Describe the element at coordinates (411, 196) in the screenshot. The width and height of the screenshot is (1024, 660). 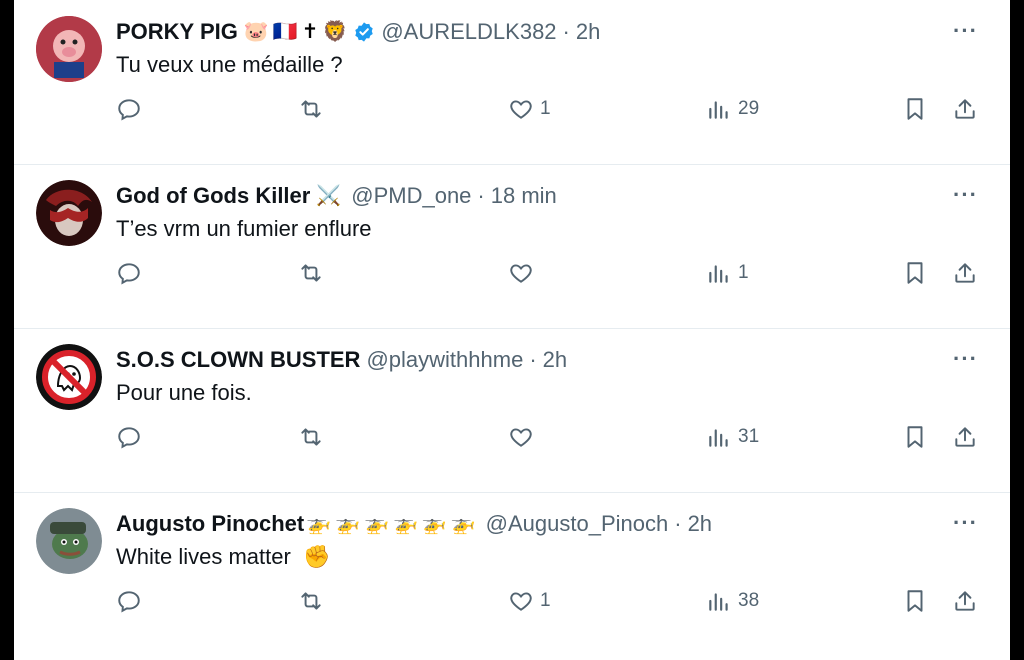
I see `handle: @PMD_one` at that location.